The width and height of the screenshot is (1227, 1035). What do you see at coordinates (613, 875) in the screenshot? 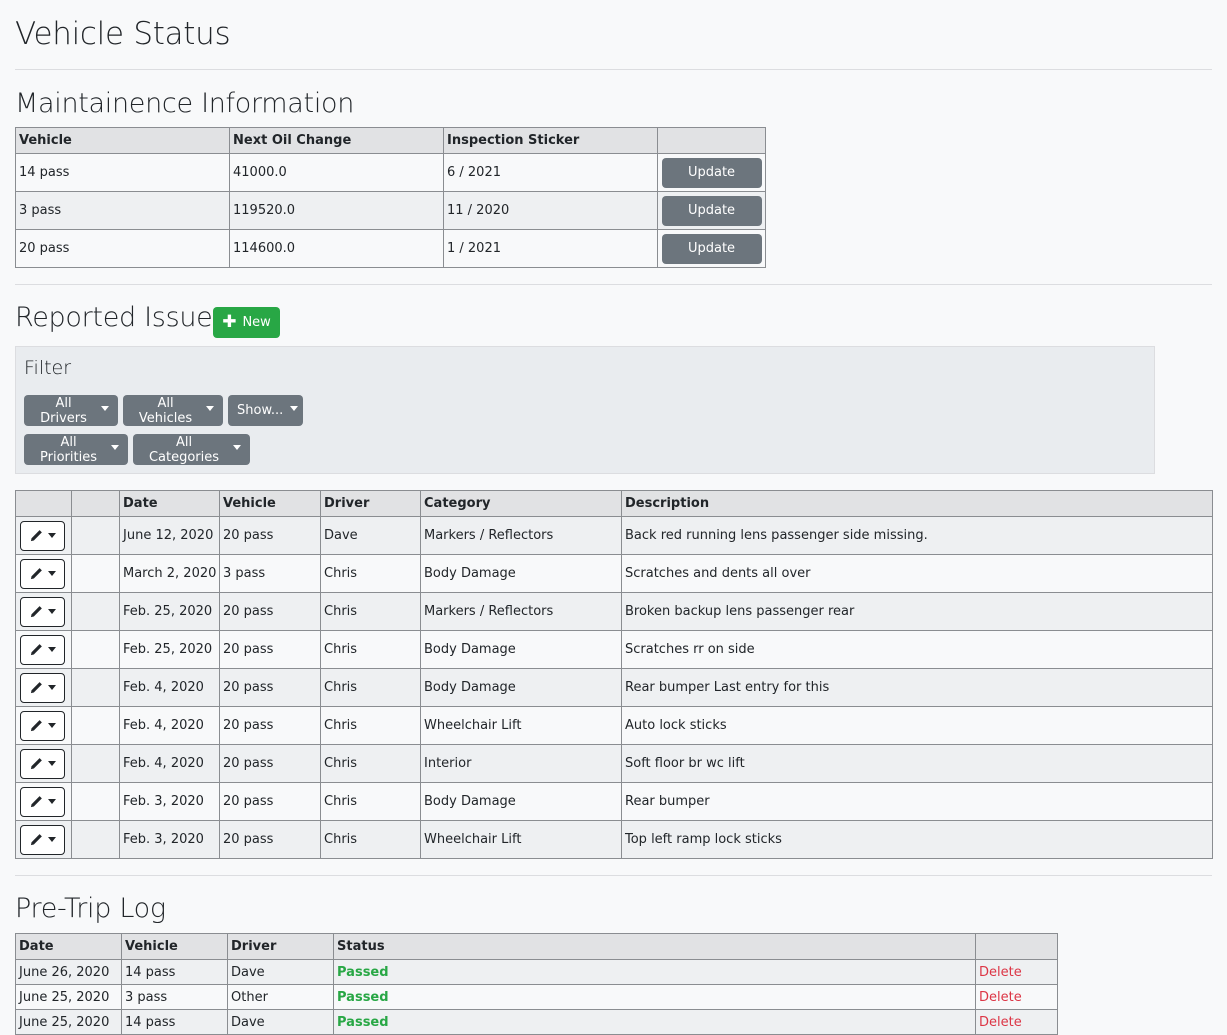
I see `divider` at bounding box center [613, 875].